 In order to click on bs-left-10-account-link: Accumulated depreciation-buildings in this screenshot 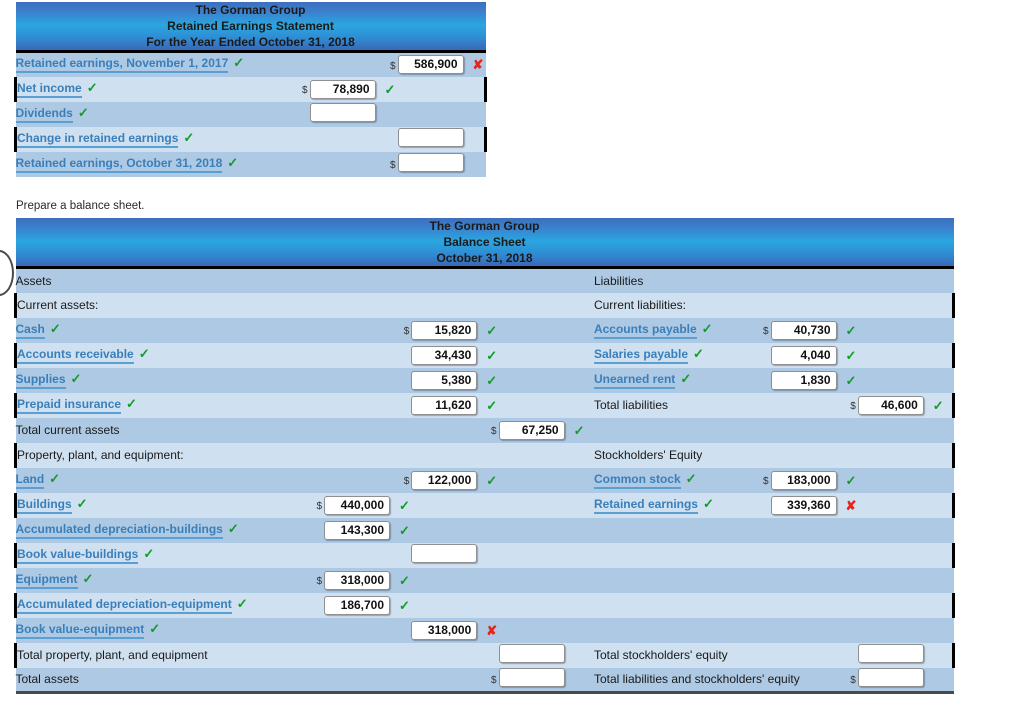, I will do `click(119, 530)`.